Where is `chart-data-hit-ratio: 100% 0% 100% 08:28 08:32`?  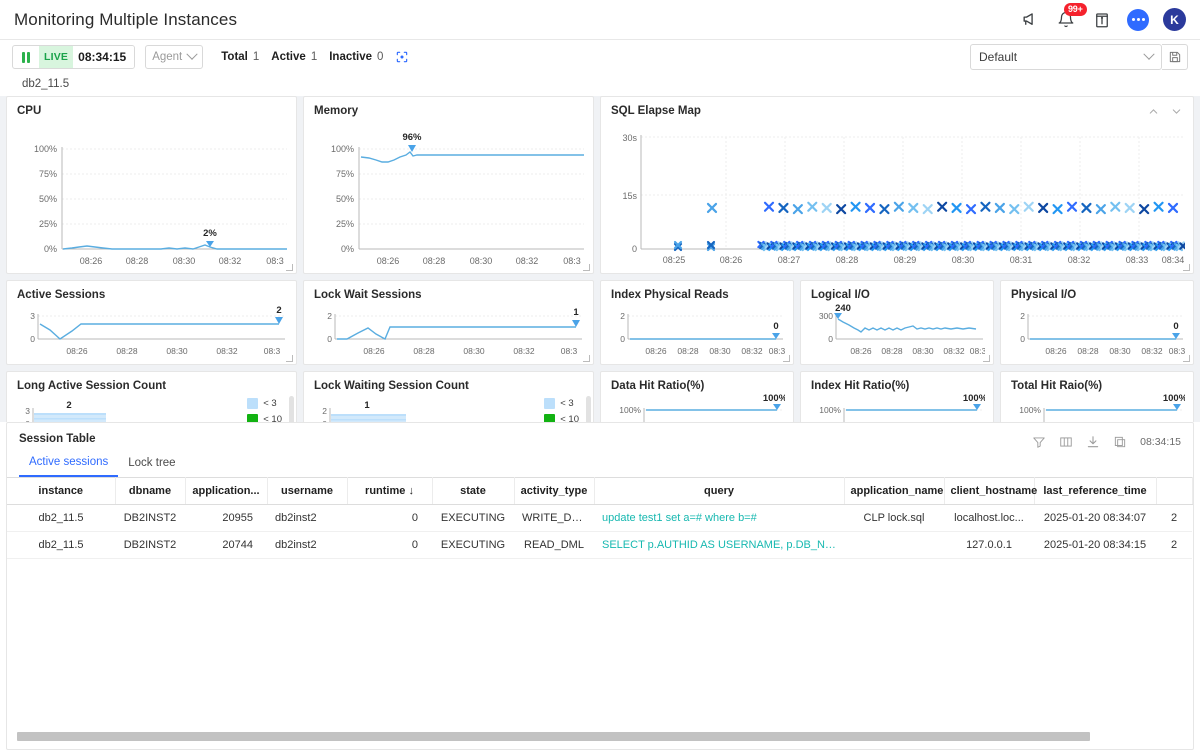
chart-data-hit-ratio: 100% 0% 100% 08:28 08:32 is located at coordinates (698, 408).